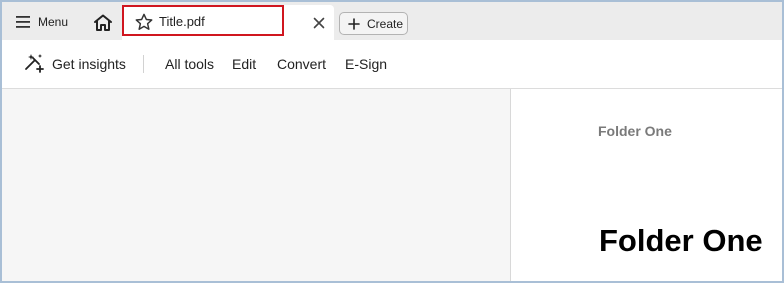 The width and height of the screenshot is (784, 283). Describe the element at coordinates (23, 22) in the screenshot. I see `hamburger-icon` at that location.